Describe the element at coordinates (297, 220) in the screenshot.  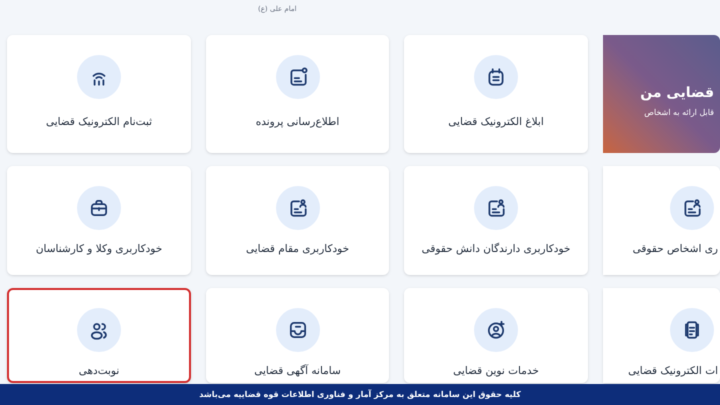
I see `service-card: خودکاربری مقام قضایی` at that location.